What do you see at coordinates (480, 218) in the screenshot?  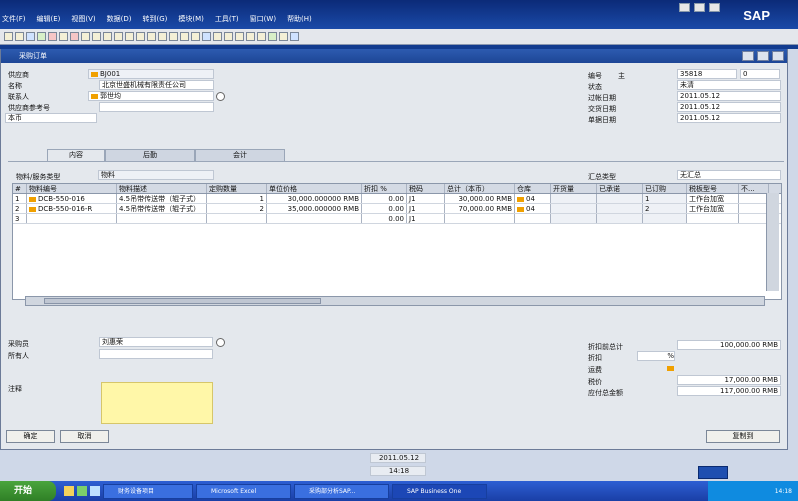 I see `cell-total` at bounding box center [480, 218].